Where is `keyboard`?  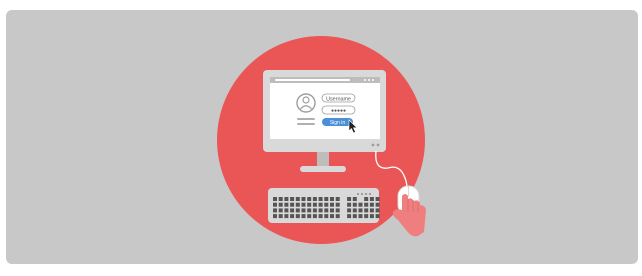
keyboard is located at coordinates (324, 205).